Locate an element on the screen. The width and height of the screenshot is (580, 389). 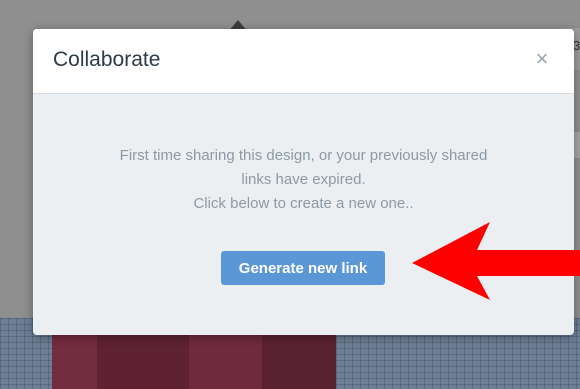
red-arrow-annotation is located at coordinates (496, 261).